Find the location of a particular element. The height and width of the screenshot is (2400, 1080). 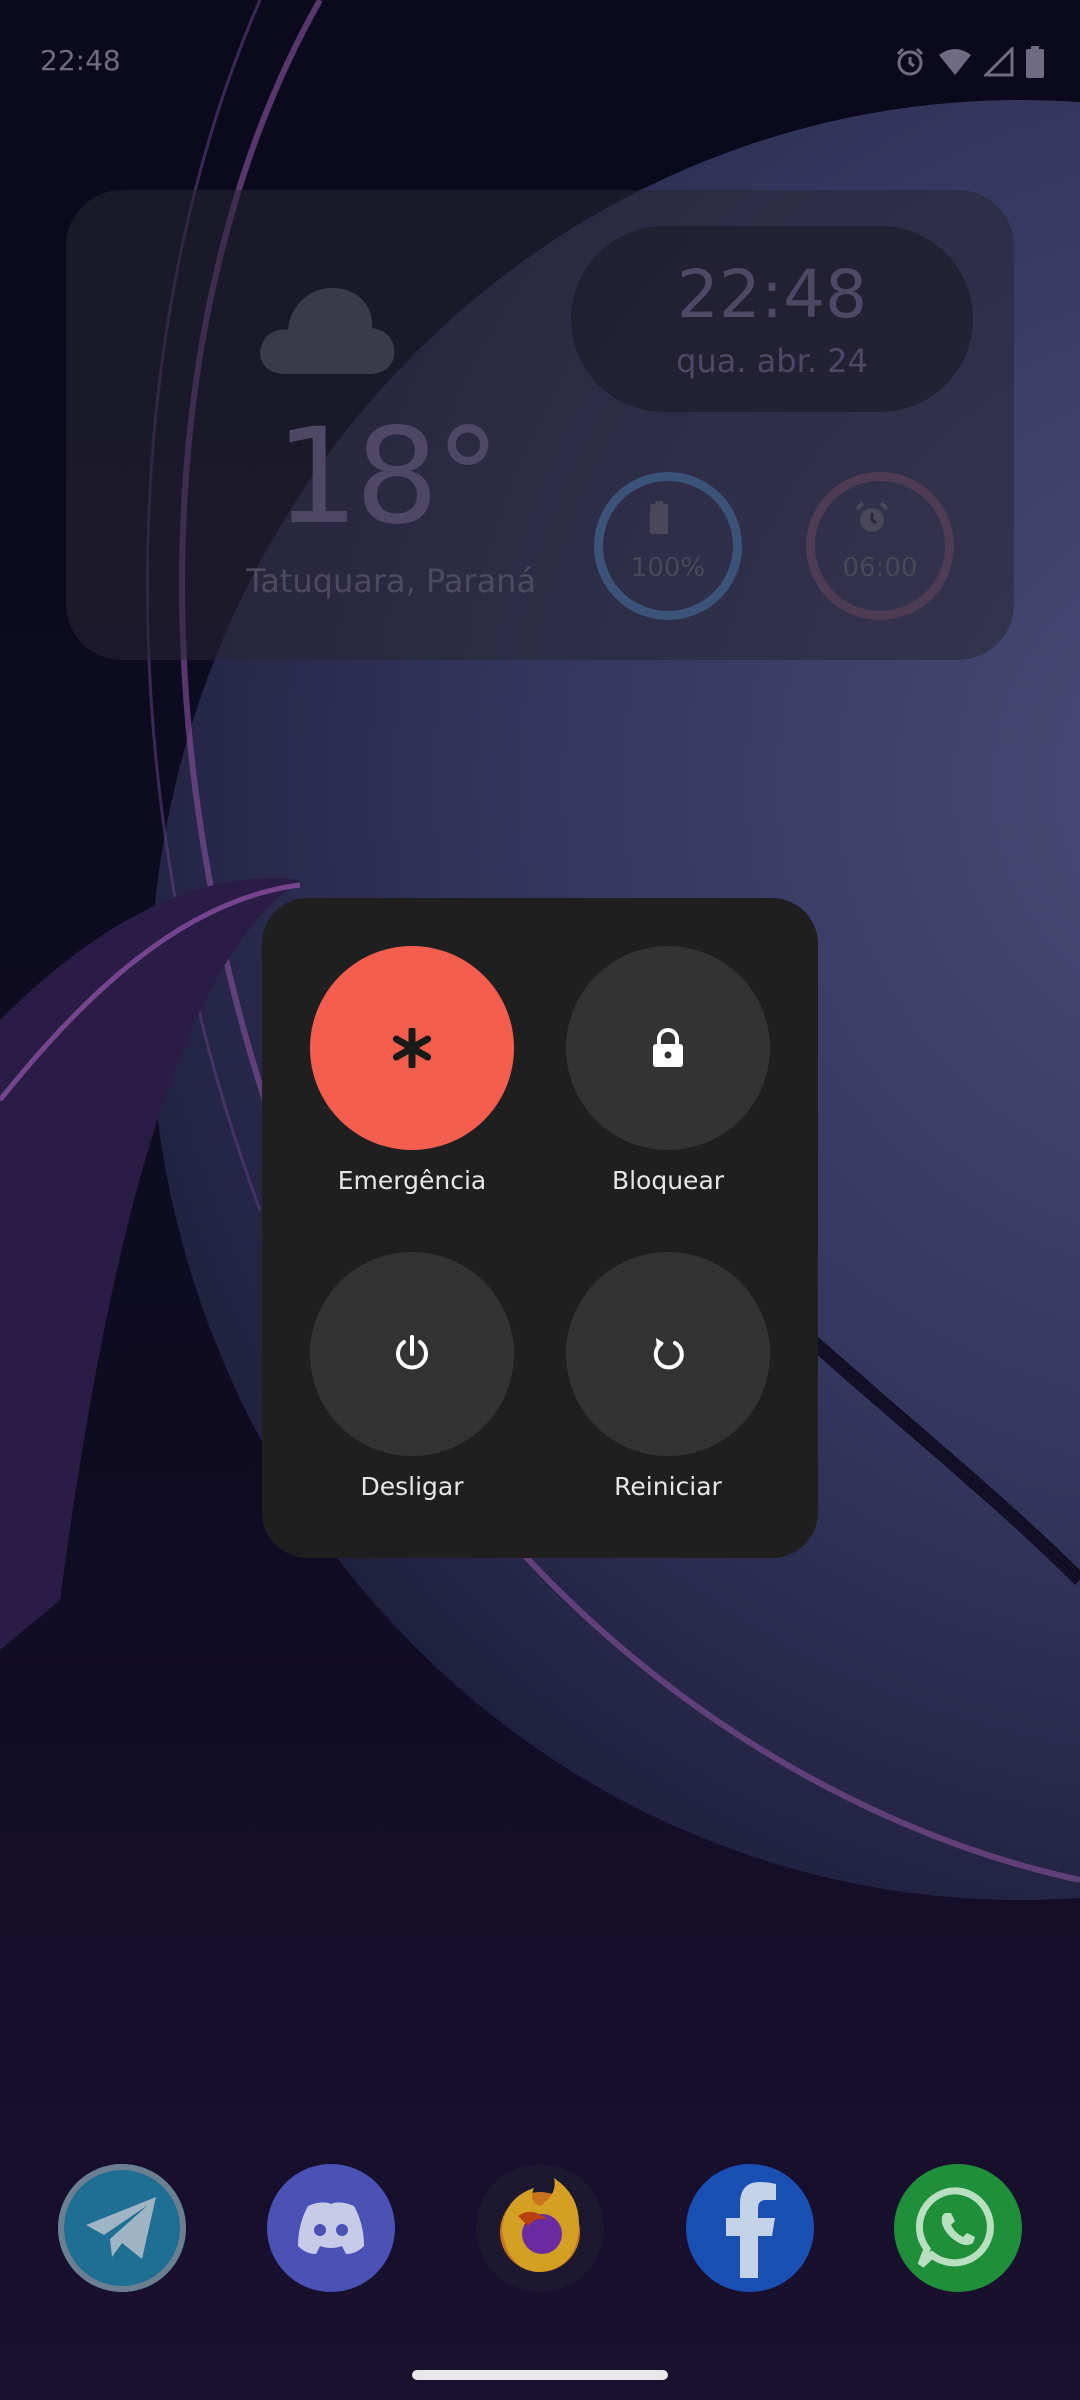

restart-icon is located at coordinates (668, 1354).